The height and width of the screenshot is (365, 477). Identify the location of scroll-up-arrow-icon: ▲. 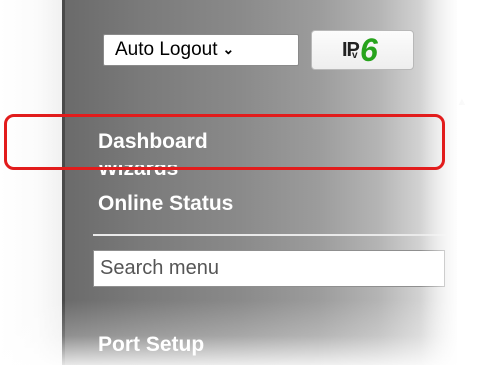
(462, 102).